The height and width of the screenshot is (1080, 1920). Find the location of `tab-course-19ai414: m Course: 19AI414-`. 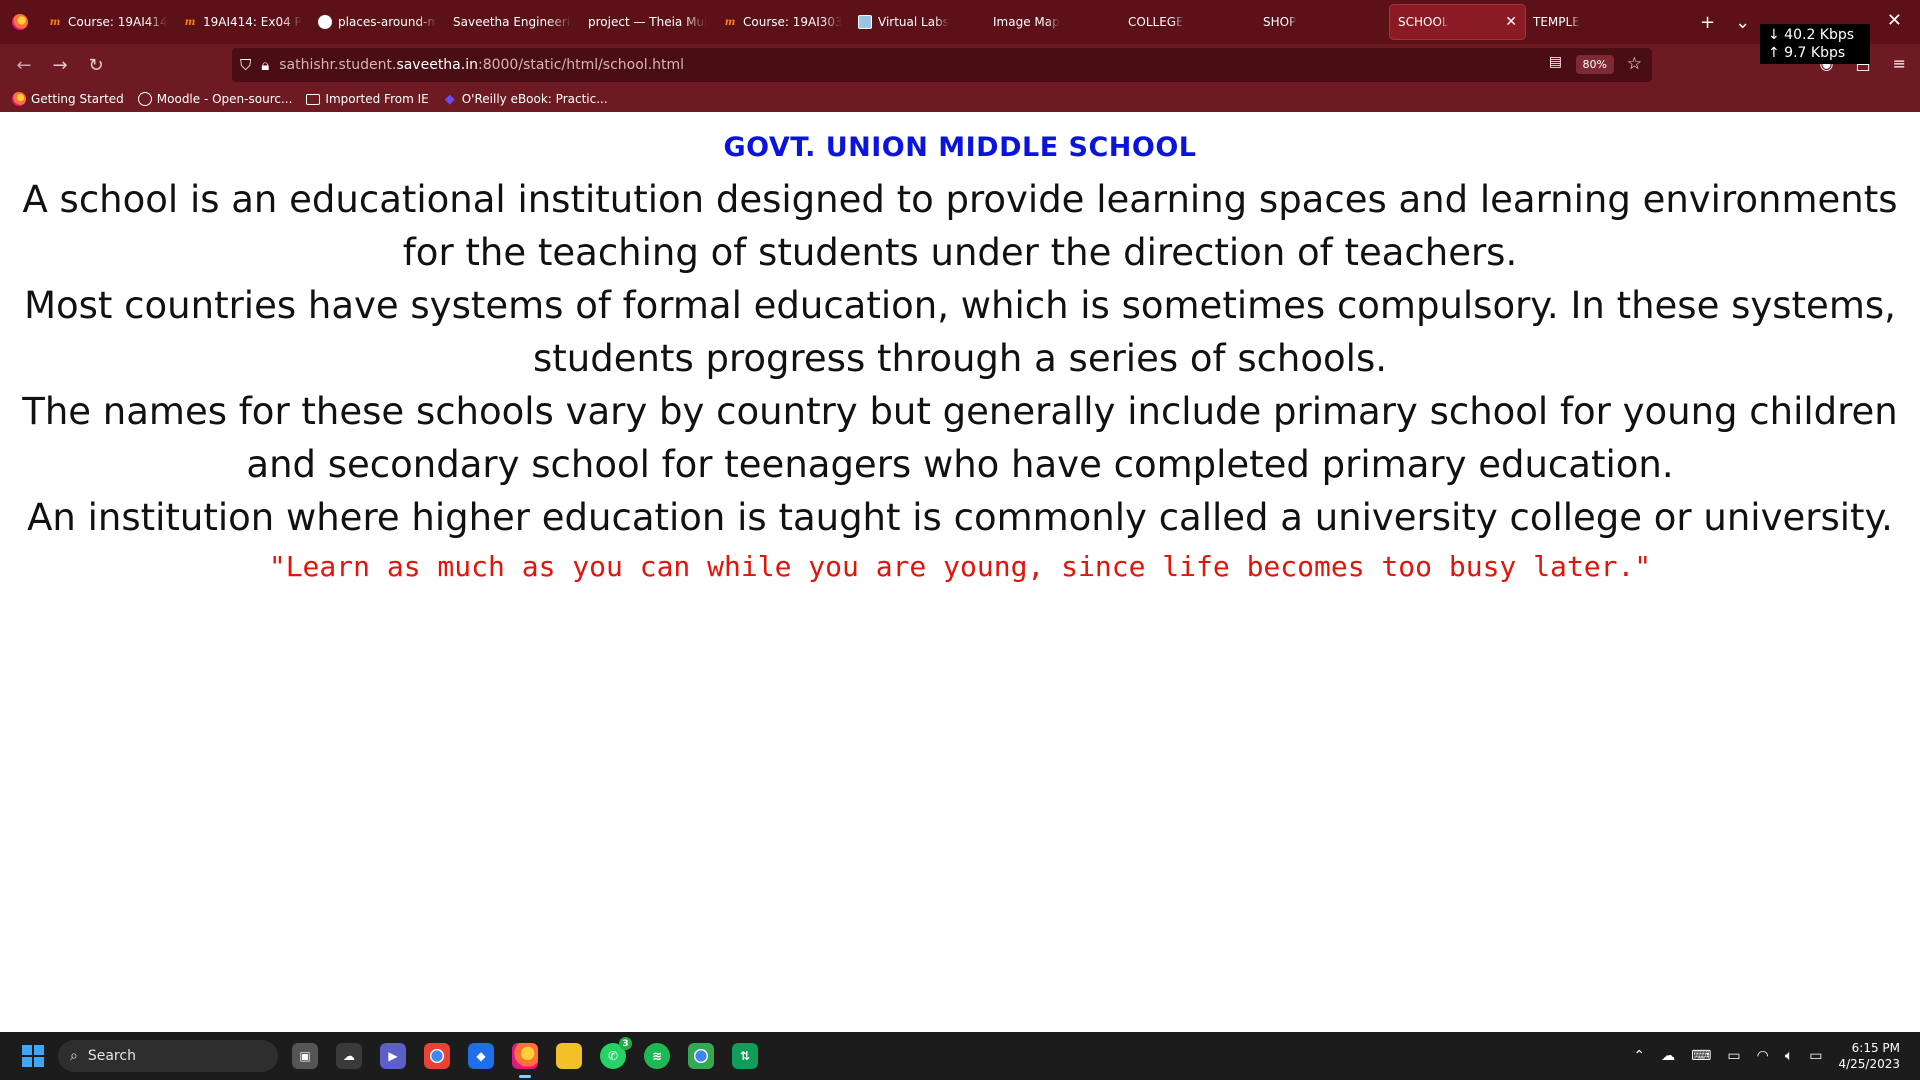

tab-course-19ai414: m Course: 19AI414- is located at coordinates (107, 22).